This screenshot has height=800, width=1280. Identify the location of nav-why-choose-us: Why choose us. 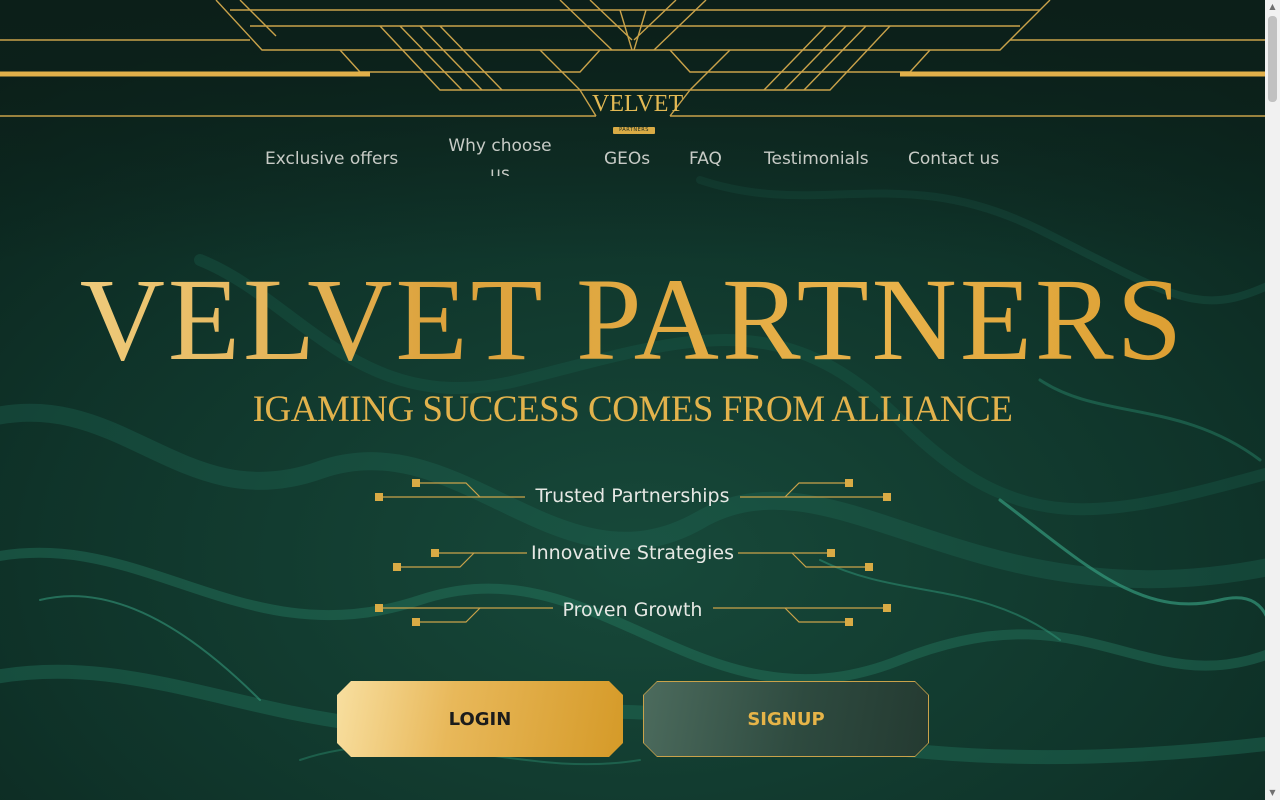
(500, 154).